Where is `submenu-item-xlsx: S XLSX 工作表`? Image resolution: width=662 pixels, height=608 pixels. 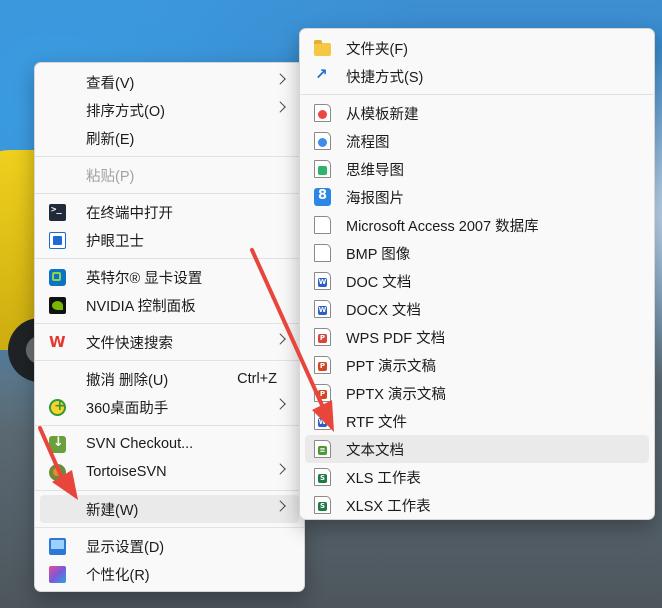
submenu-item-xlsx: S XLSX 工作表 is located at coordinates (477, 505).